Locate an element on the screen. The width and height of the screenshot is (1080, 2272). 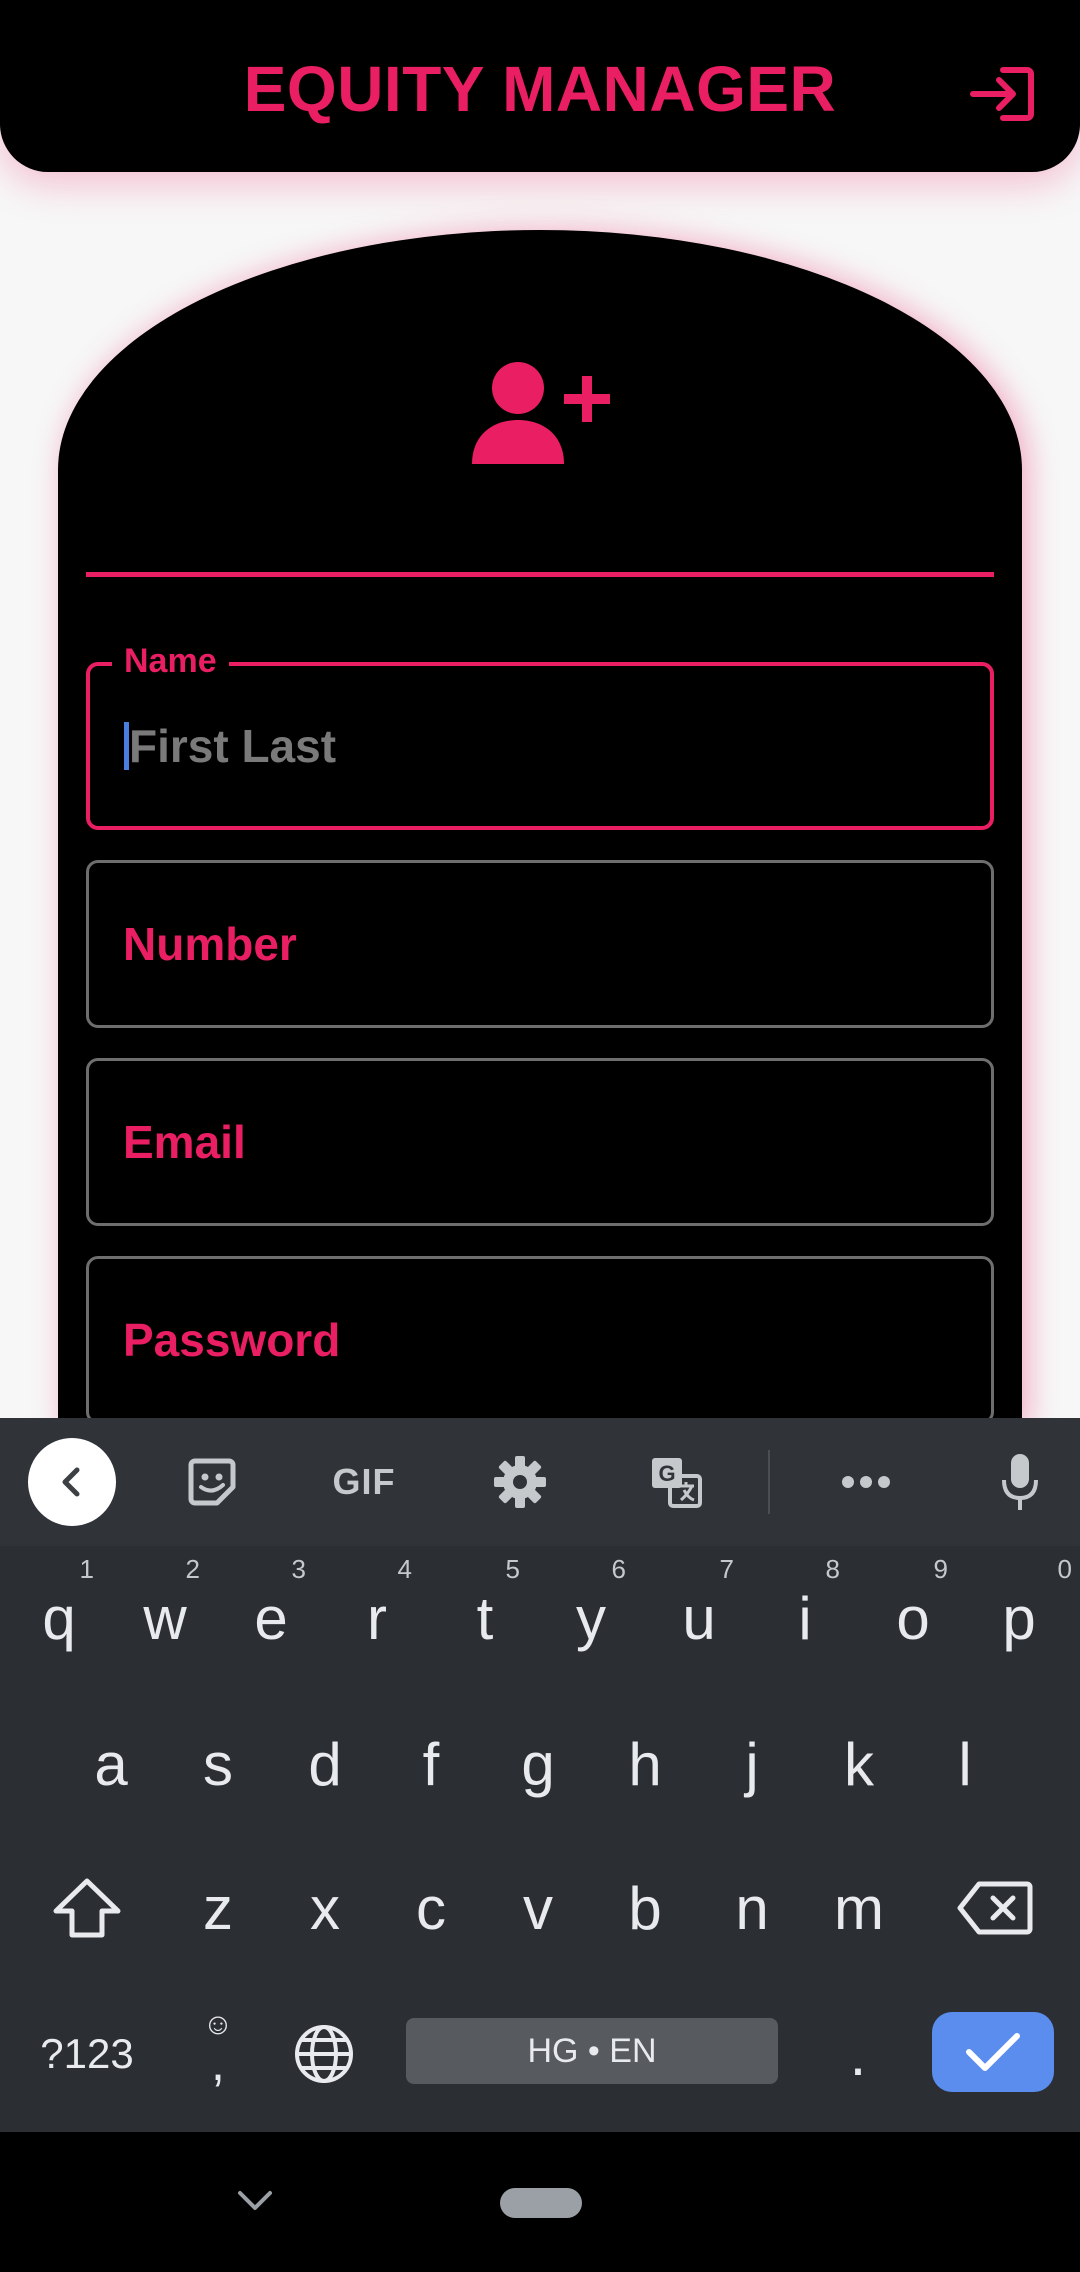
key-x: x is located at coordinates (325, 1908).